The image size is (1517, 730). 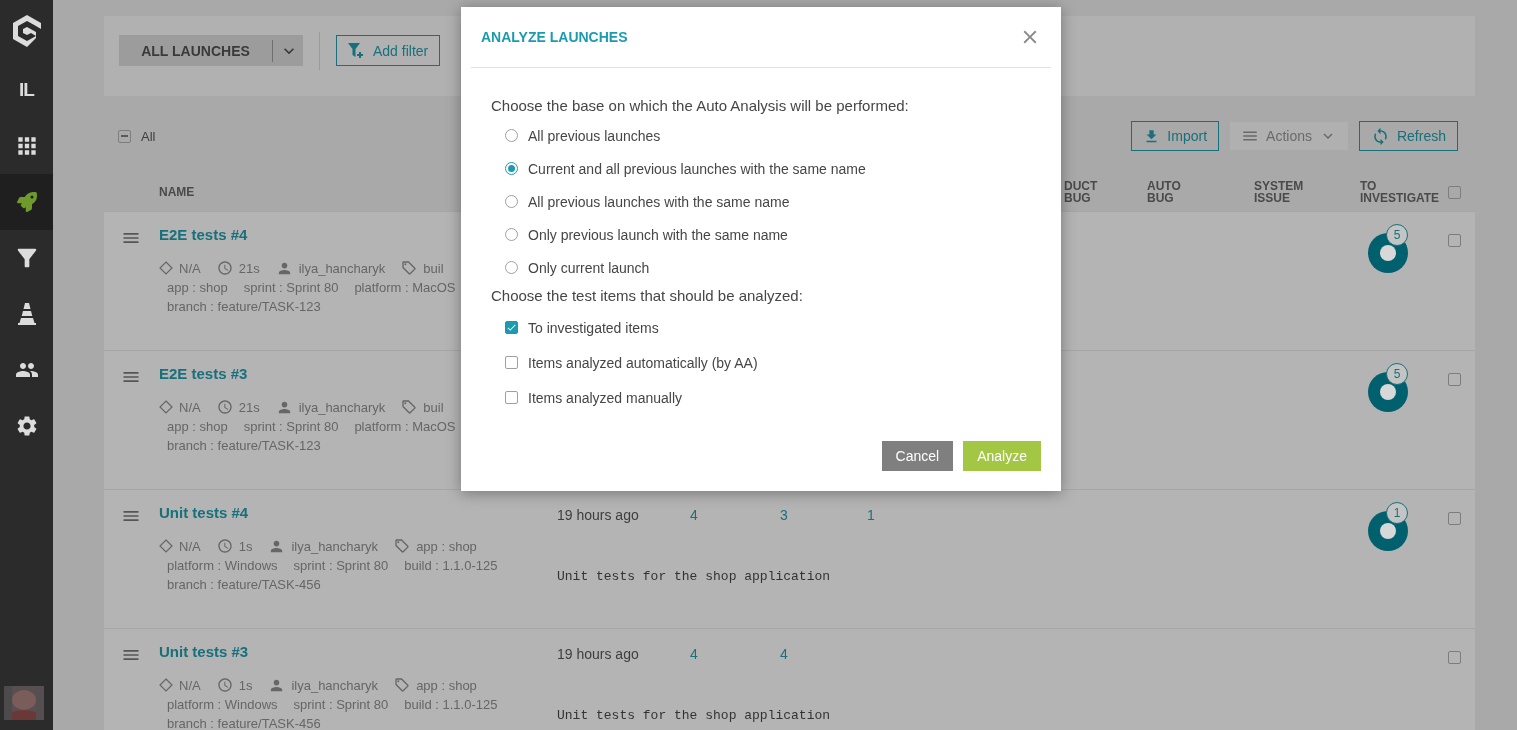 What do you see at coordinates (700, 106) in the screenshot?
I see `base-prompt: Choose the base on which the Auto Analysis will be performed:` at bounding box center [700, 106].